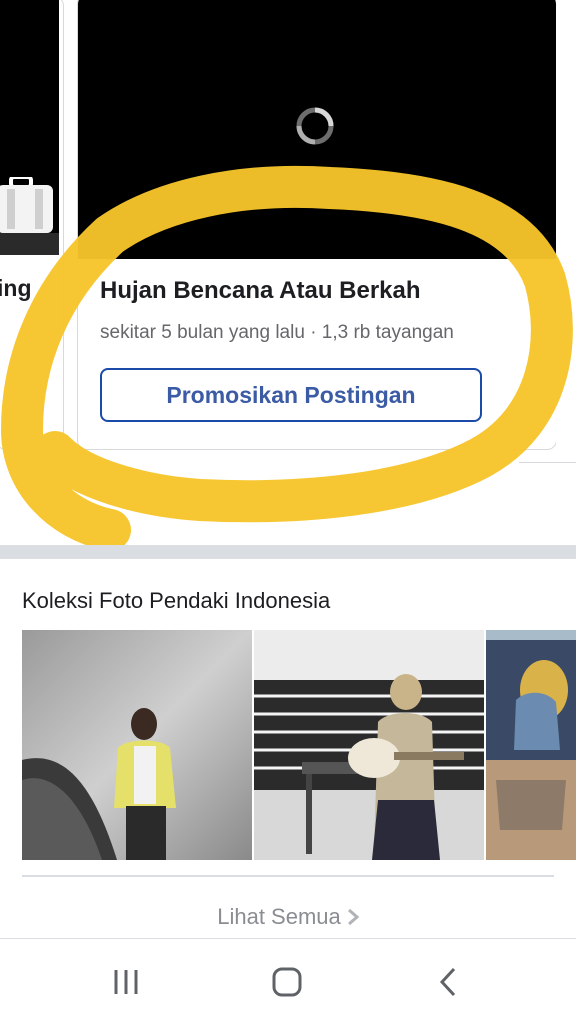 The image size is (576, 1025). What do you see at coordinates (16, 288) in the screenshot?
I see `left-video-title: ing` at bounding box center [16, 288].